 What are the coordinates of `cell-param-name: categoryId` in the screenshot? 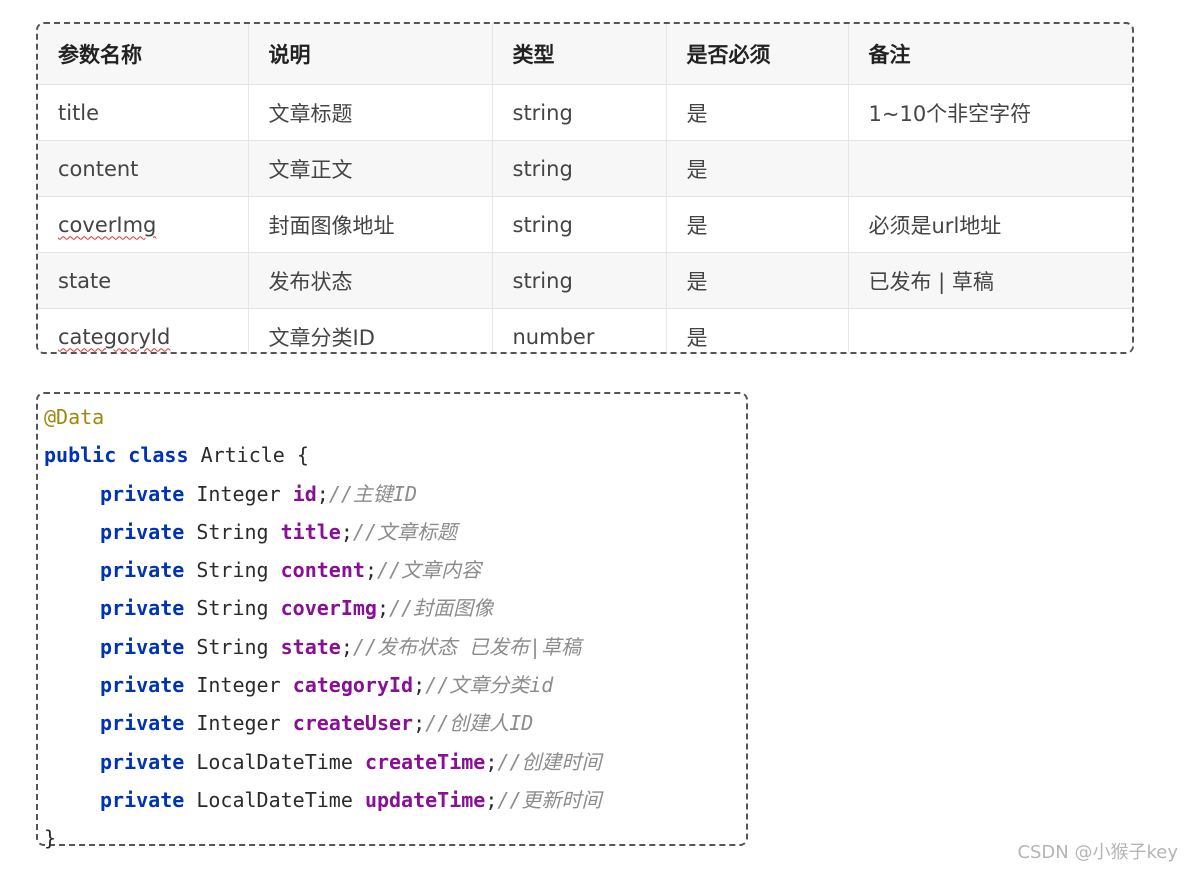 It's located at (143, 331).